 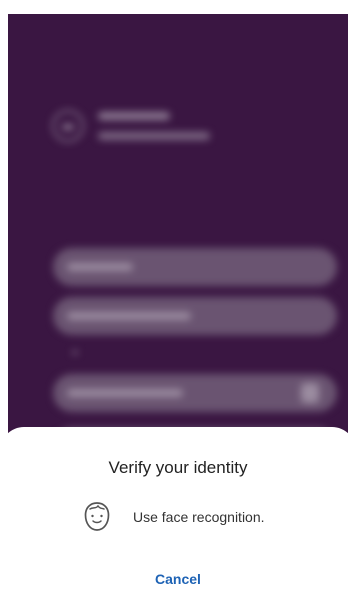 I want to click on face-recognition-icon, so click(x=97, y=517).